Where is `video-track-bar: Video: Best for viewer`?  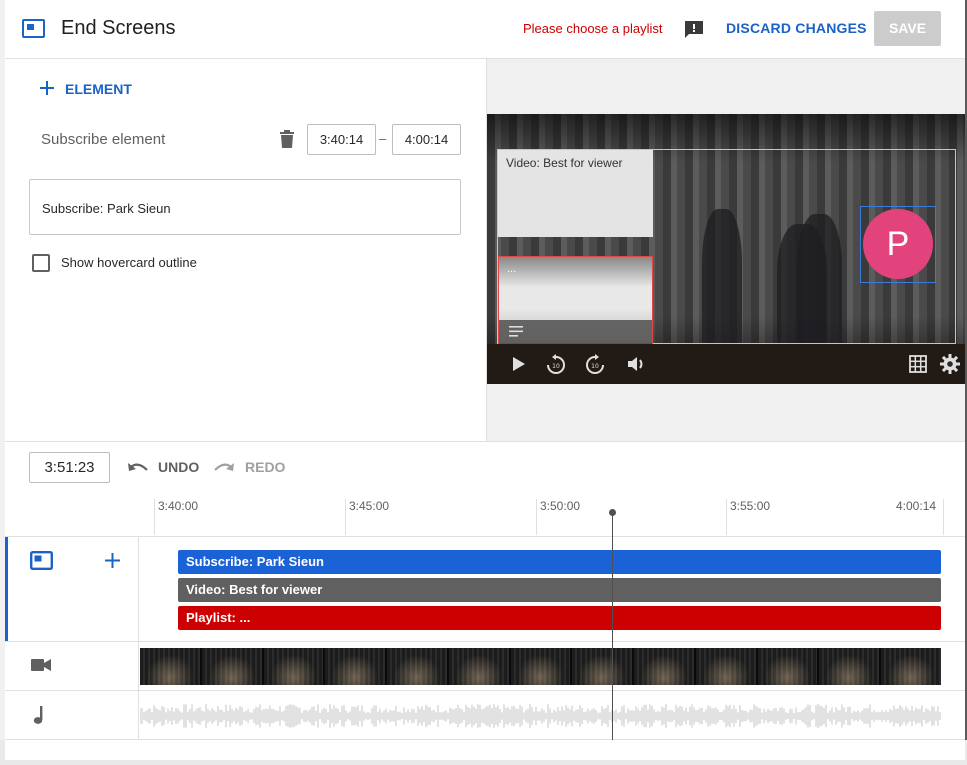 video-track-bar: Video: Best for viewer is located at coordinates (559, 590).